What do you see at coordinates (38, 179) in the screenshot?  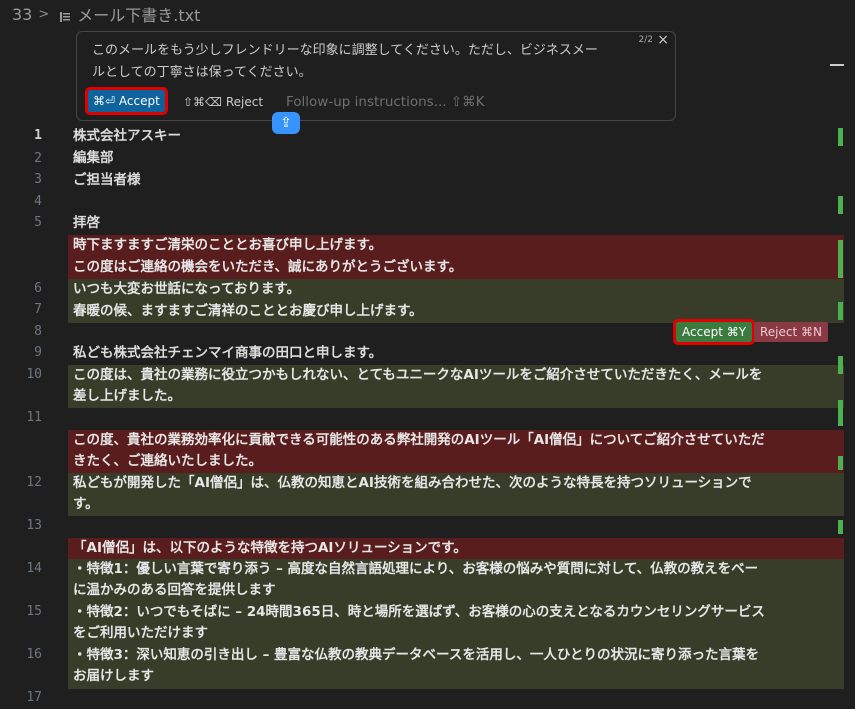 I see `line-number: 3` at bounding box center [38, 179].